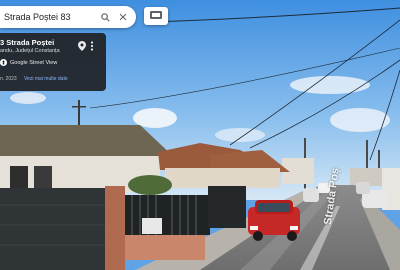 The height and width of the screenshot is (270, 400). Describe the element at coordinates (8, 79) in the screenshot. I see `capture-date: n. 2023` at that location.